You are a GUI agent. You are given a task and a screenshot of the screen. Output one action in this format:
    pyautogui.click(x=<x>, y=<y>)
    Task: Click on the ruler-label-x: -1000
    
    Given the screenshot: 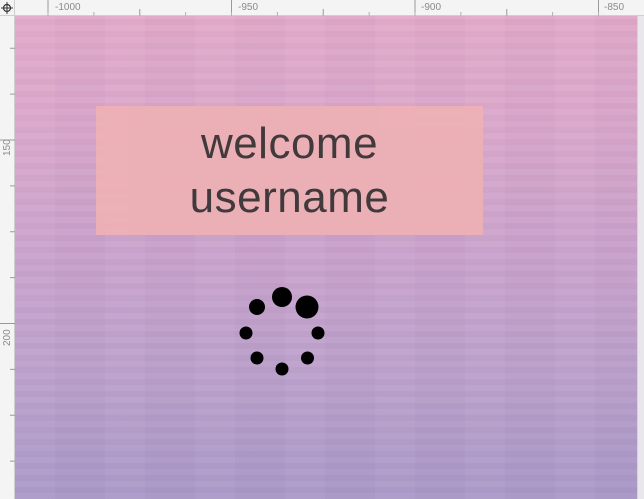 What is the action you would take?
    pyautogui.click(x=68, y=7)
    